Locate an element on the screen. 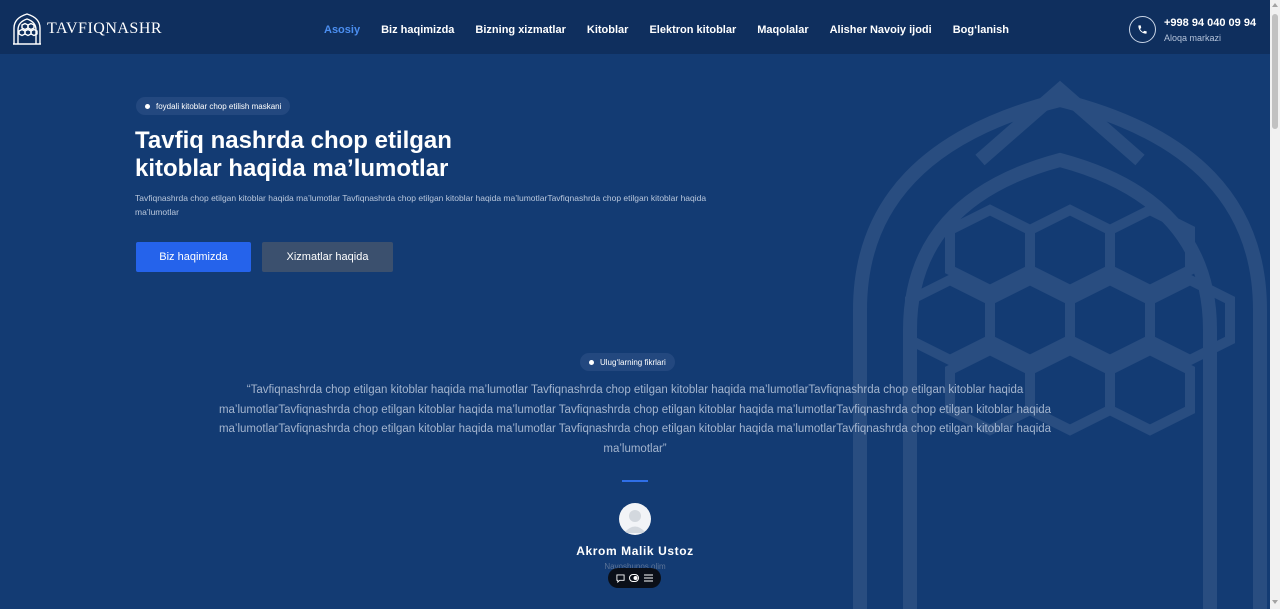 The height and width of the screenshot is (609, 1280). nav-item-biz-haqimizda: Biz haqimizda is located at coordinates (417, 30).